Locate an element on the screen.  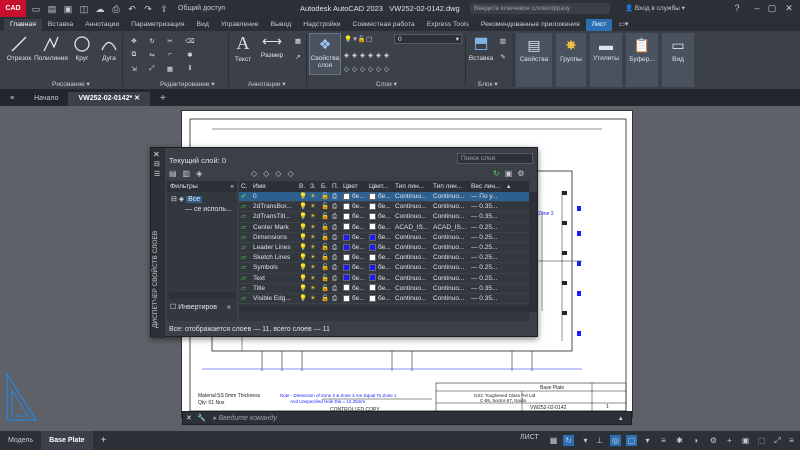
col-name: Имя is located at coordinates (274, 186).